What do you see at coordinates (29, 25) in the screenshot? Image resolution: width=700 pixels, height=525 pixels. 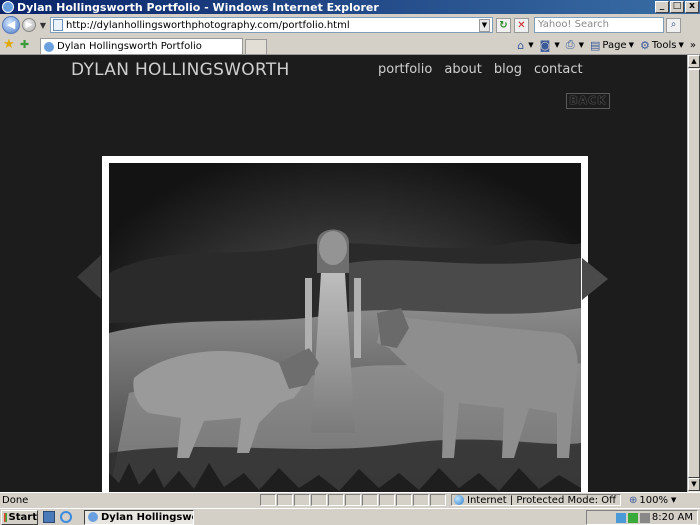 I see `forward-arrow-icon: ▶` at bounding box center [29, 25].